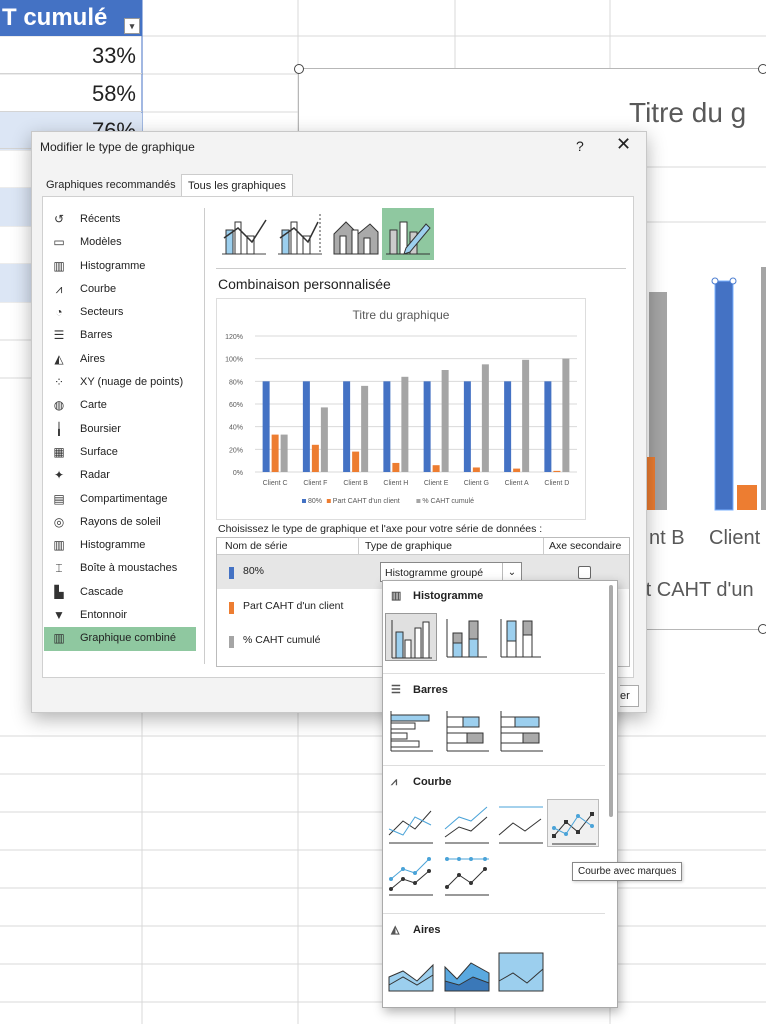 The width and height of the screenshot is (766, 1024). I want to click on chart-type-select: Histogramme groupé ⌄, so click(451, 572).